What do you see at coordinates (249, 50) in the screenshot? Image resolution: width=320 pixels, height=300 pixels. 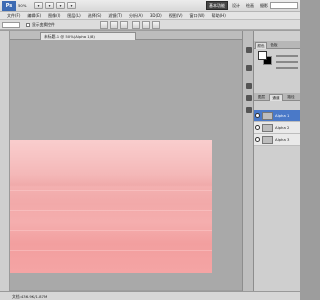 I see `history-icon` at bounding box center [249, 50].